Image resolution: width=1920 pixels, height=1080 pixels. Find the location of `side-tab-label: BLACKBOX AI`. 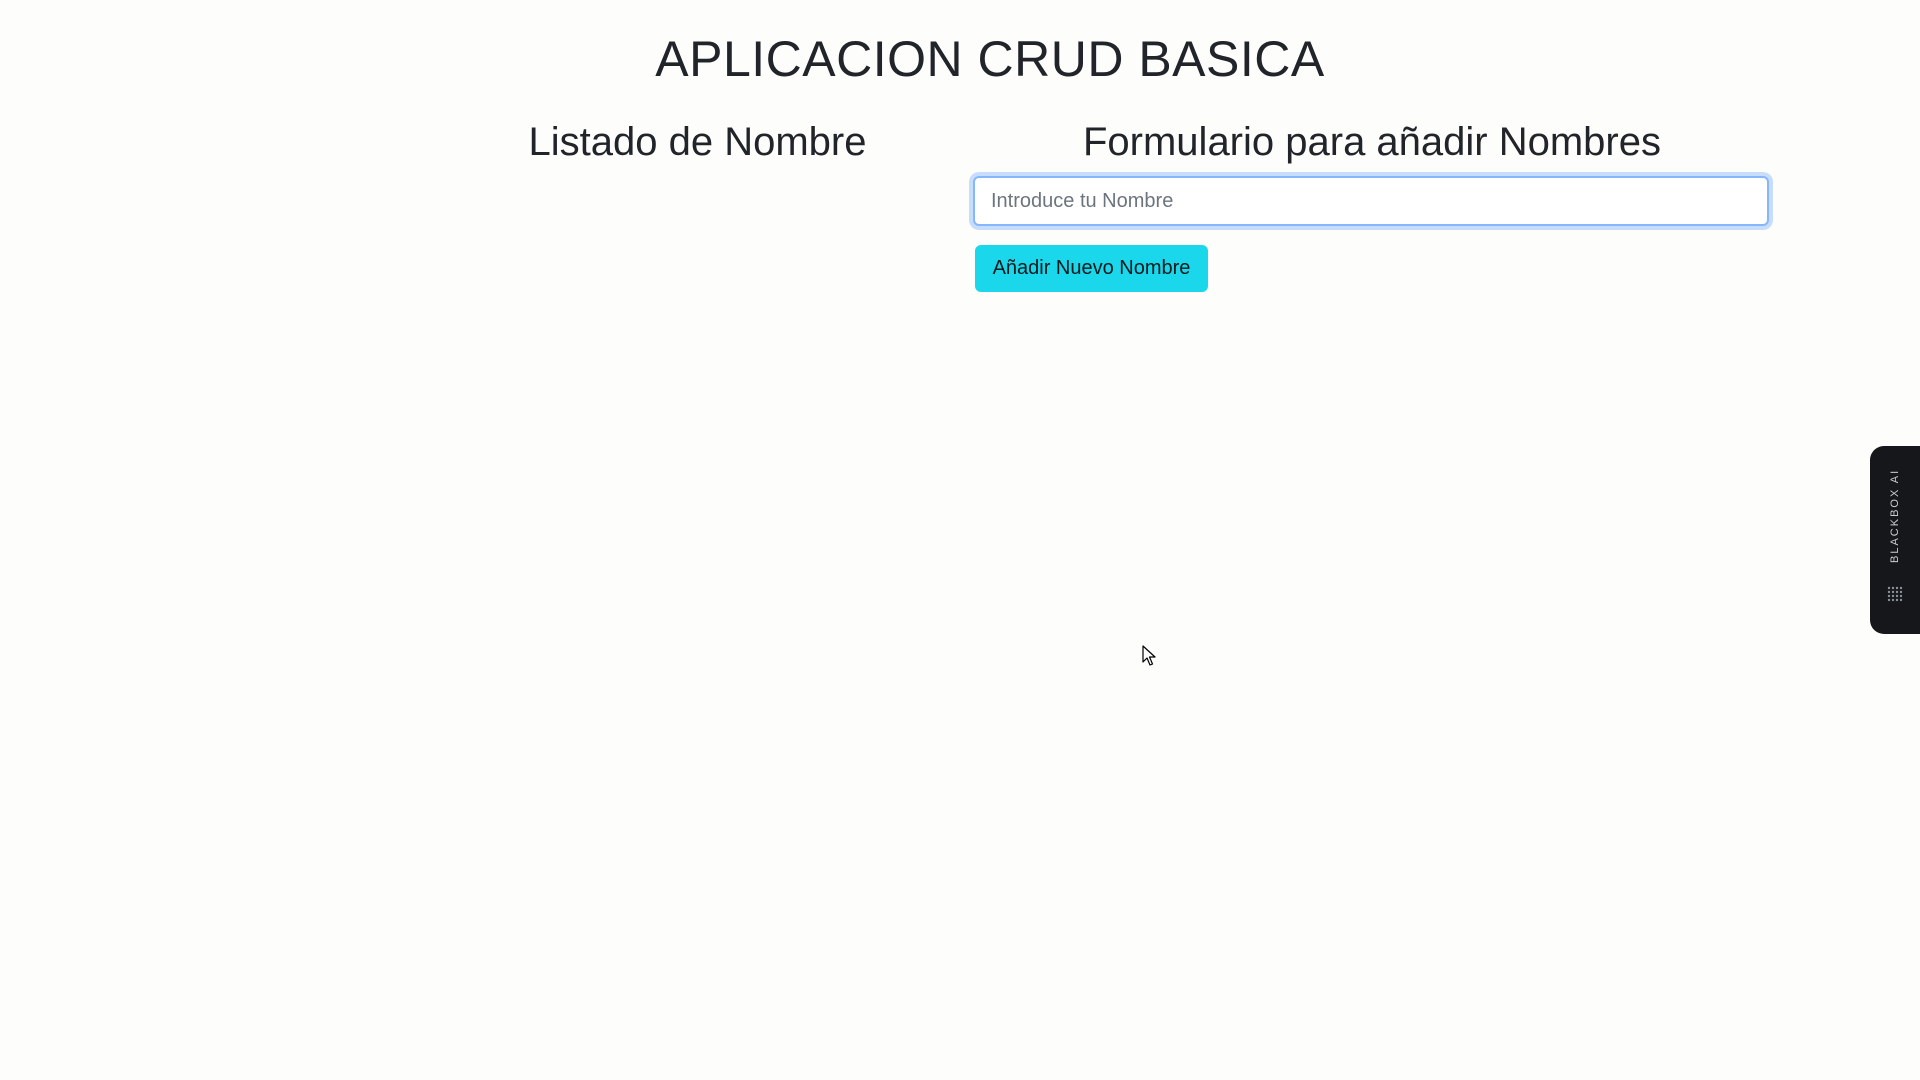

side-tab-label: BLACKBOX AI is located at coordinates (1895, 516).